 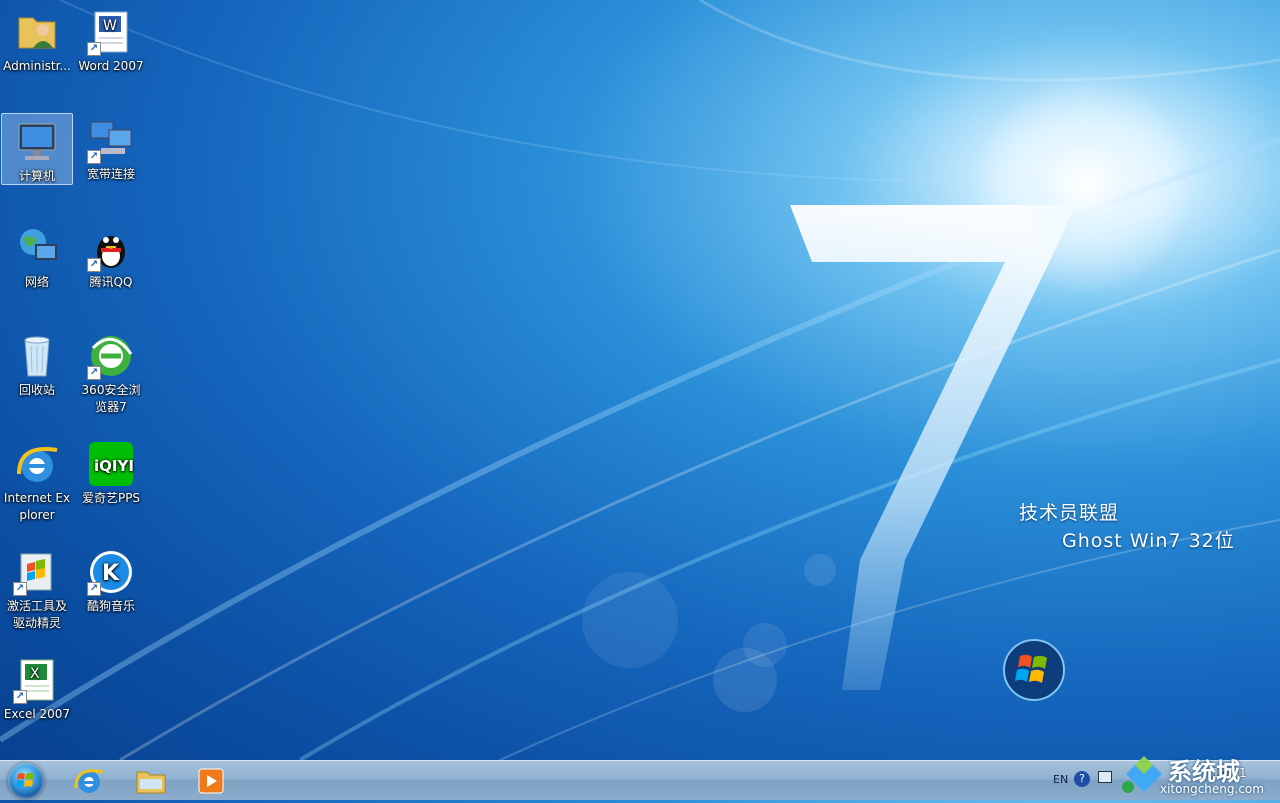 I want to click on user-folder-icon, so click(x=37, y=32).